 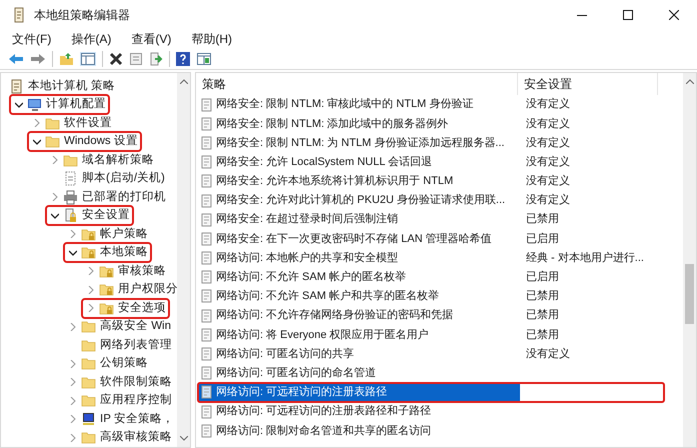 I want to click on help-icon, so click(x=183, y=59).